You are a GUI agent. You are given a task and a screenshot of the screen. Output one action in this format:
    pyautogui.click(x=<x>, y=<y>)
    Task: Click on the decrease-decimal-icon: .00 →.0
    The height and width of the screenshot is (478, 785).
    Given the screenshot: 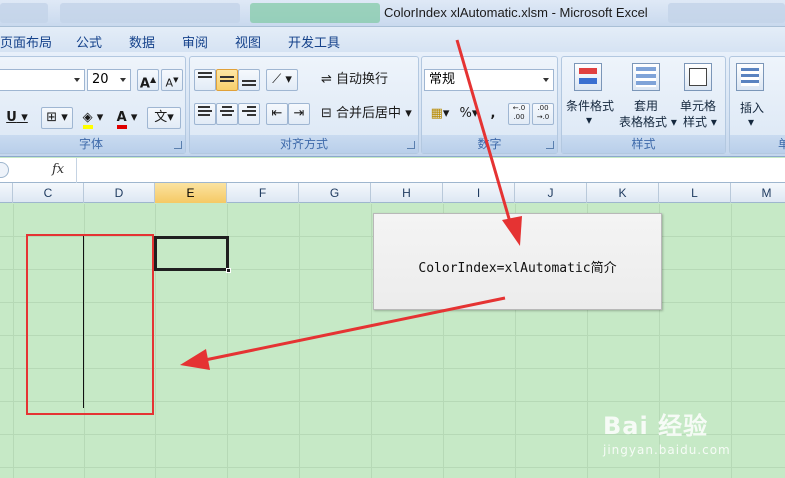 What is the action you would take?
    pyautogui.click(x=543, y=112)
    